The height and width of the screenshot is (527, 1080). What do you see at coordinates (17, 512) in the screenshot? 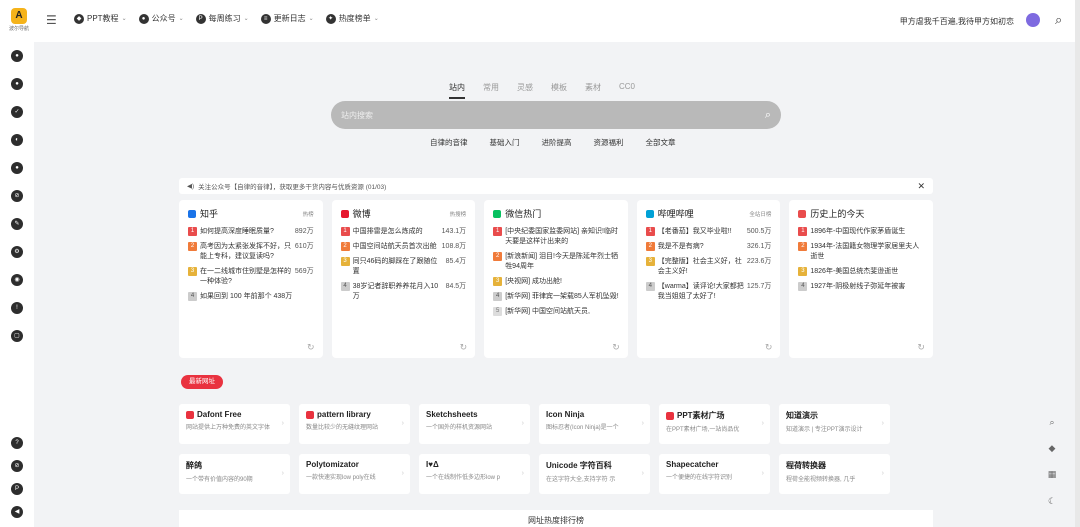
I see `sidebar-send-icon: ◀` at bounding box center [17, 512].